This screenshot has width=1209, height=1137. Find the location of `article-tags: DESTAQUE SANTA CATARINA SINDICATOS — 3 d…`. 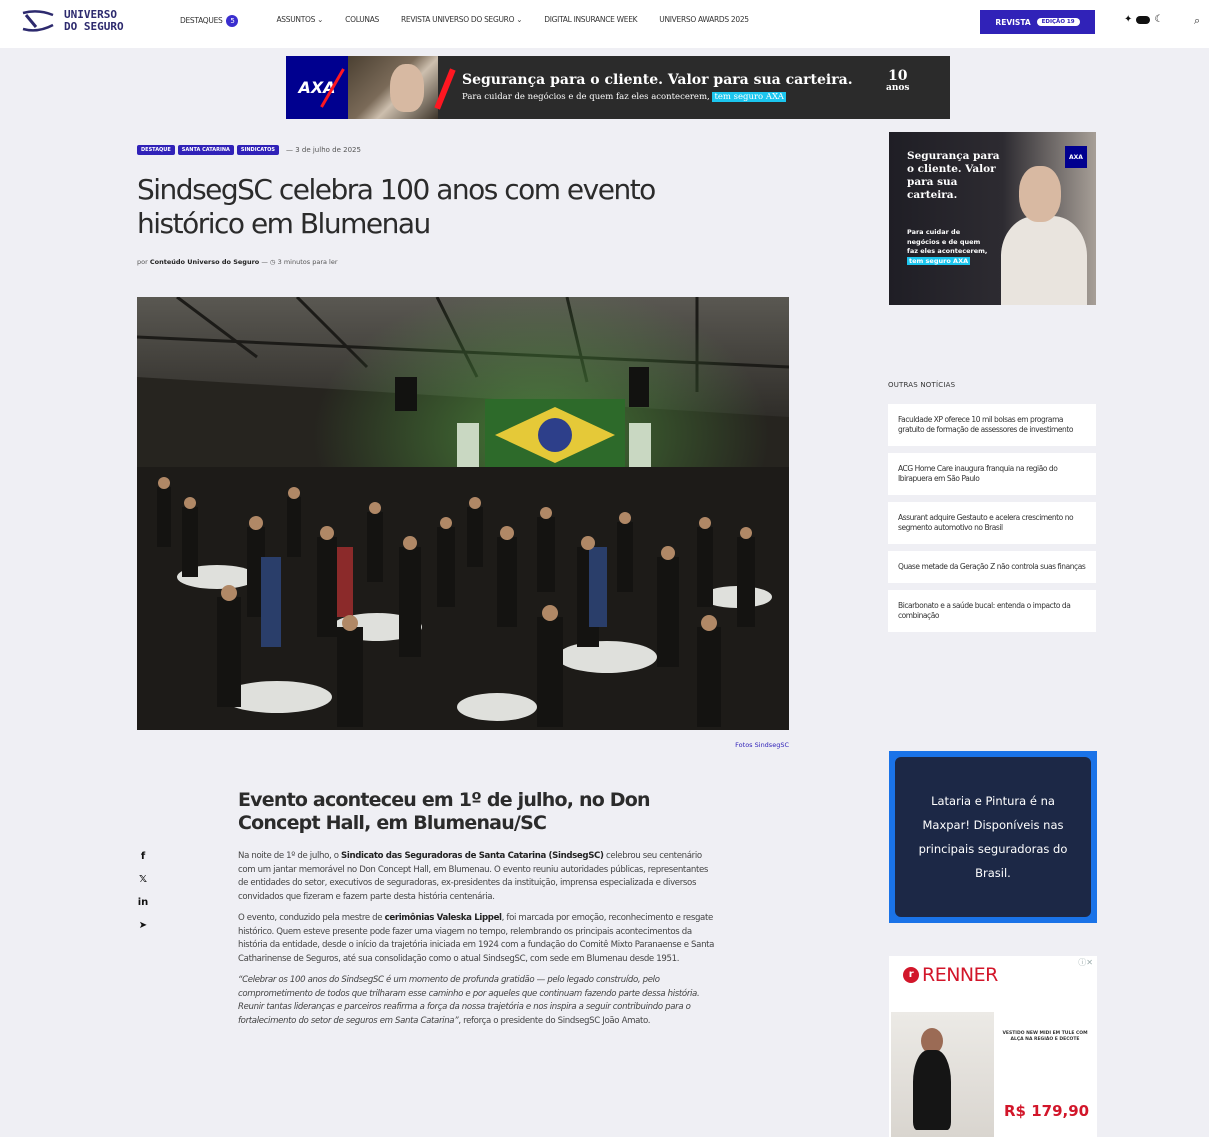

article-tags: DESTAQUE SANTA CATARINA SINDICATOS — 3 d… is located at coordinates (249, 150).